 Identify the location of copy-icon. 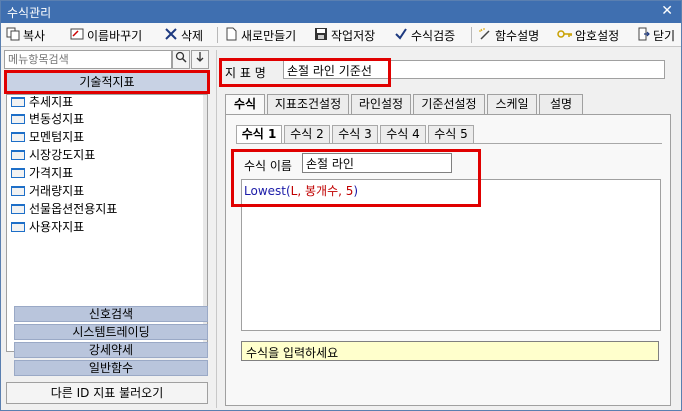
(13, 35).